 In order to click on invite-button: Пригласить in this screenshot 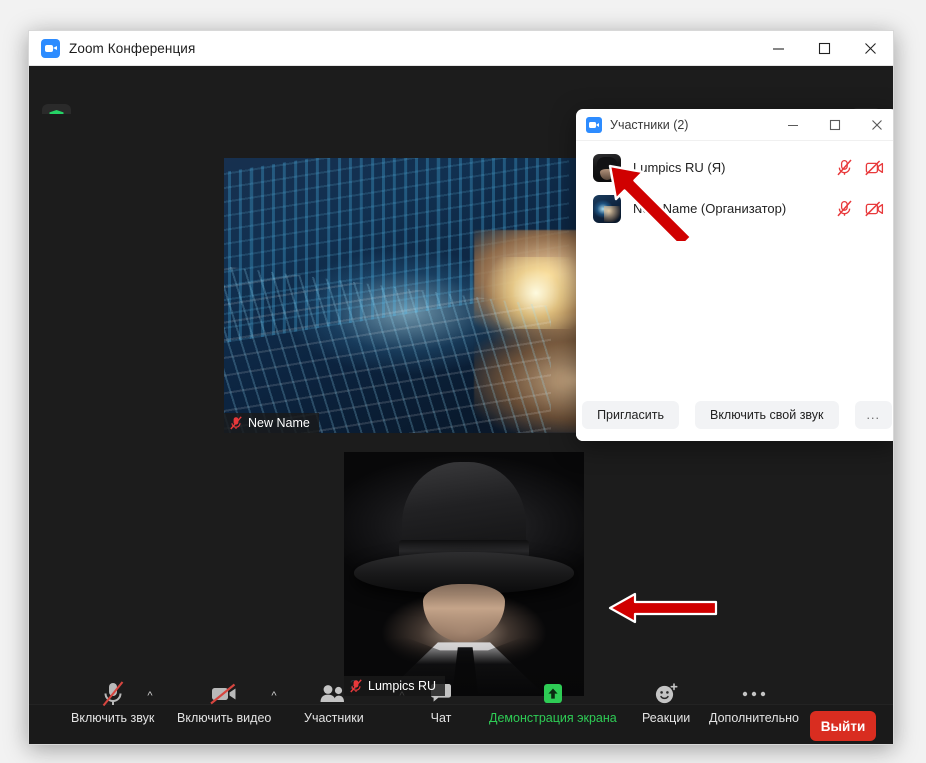, I will do `click(630, 415)`.